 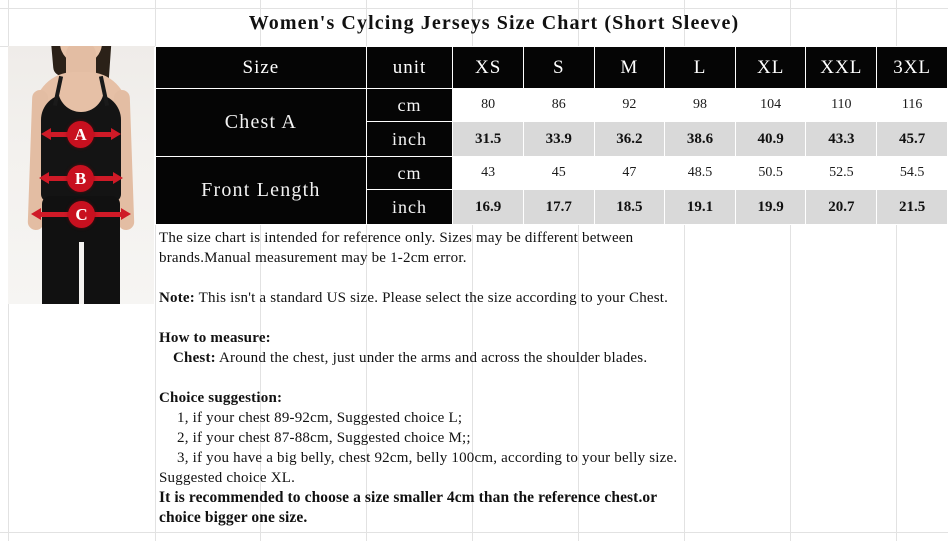 What do you see at coordinates (629, 173) in the screenshot?
I see `cell-length-cm-m: 47` at bounding box center [629, 173].